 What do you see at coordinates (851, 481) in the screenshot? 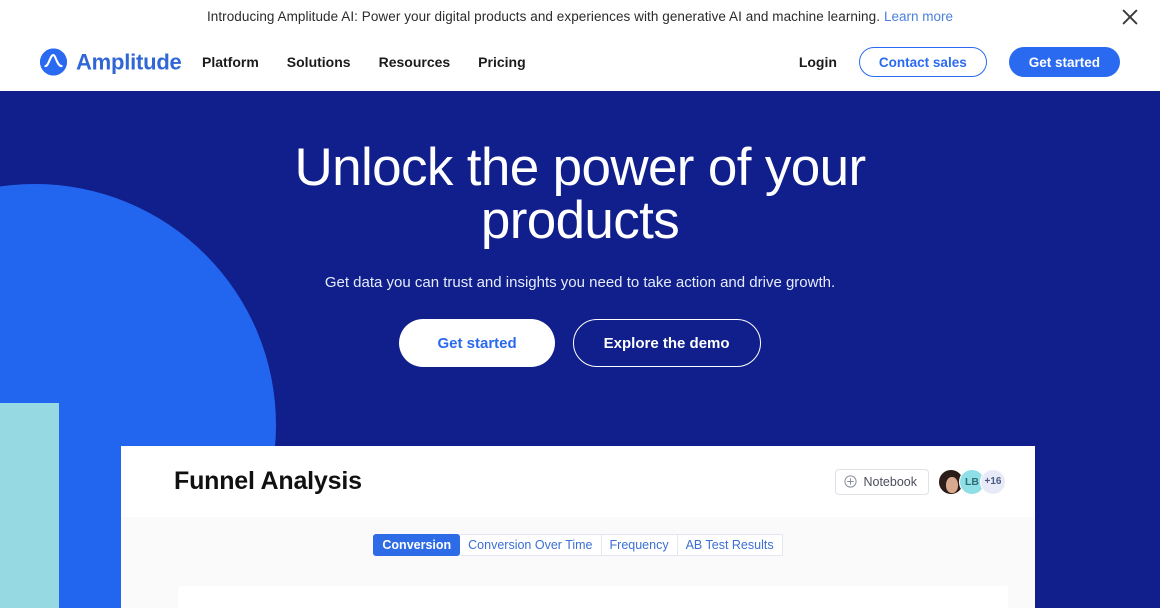
I see `plus-circle-icon` at bounding box center [851, 481].